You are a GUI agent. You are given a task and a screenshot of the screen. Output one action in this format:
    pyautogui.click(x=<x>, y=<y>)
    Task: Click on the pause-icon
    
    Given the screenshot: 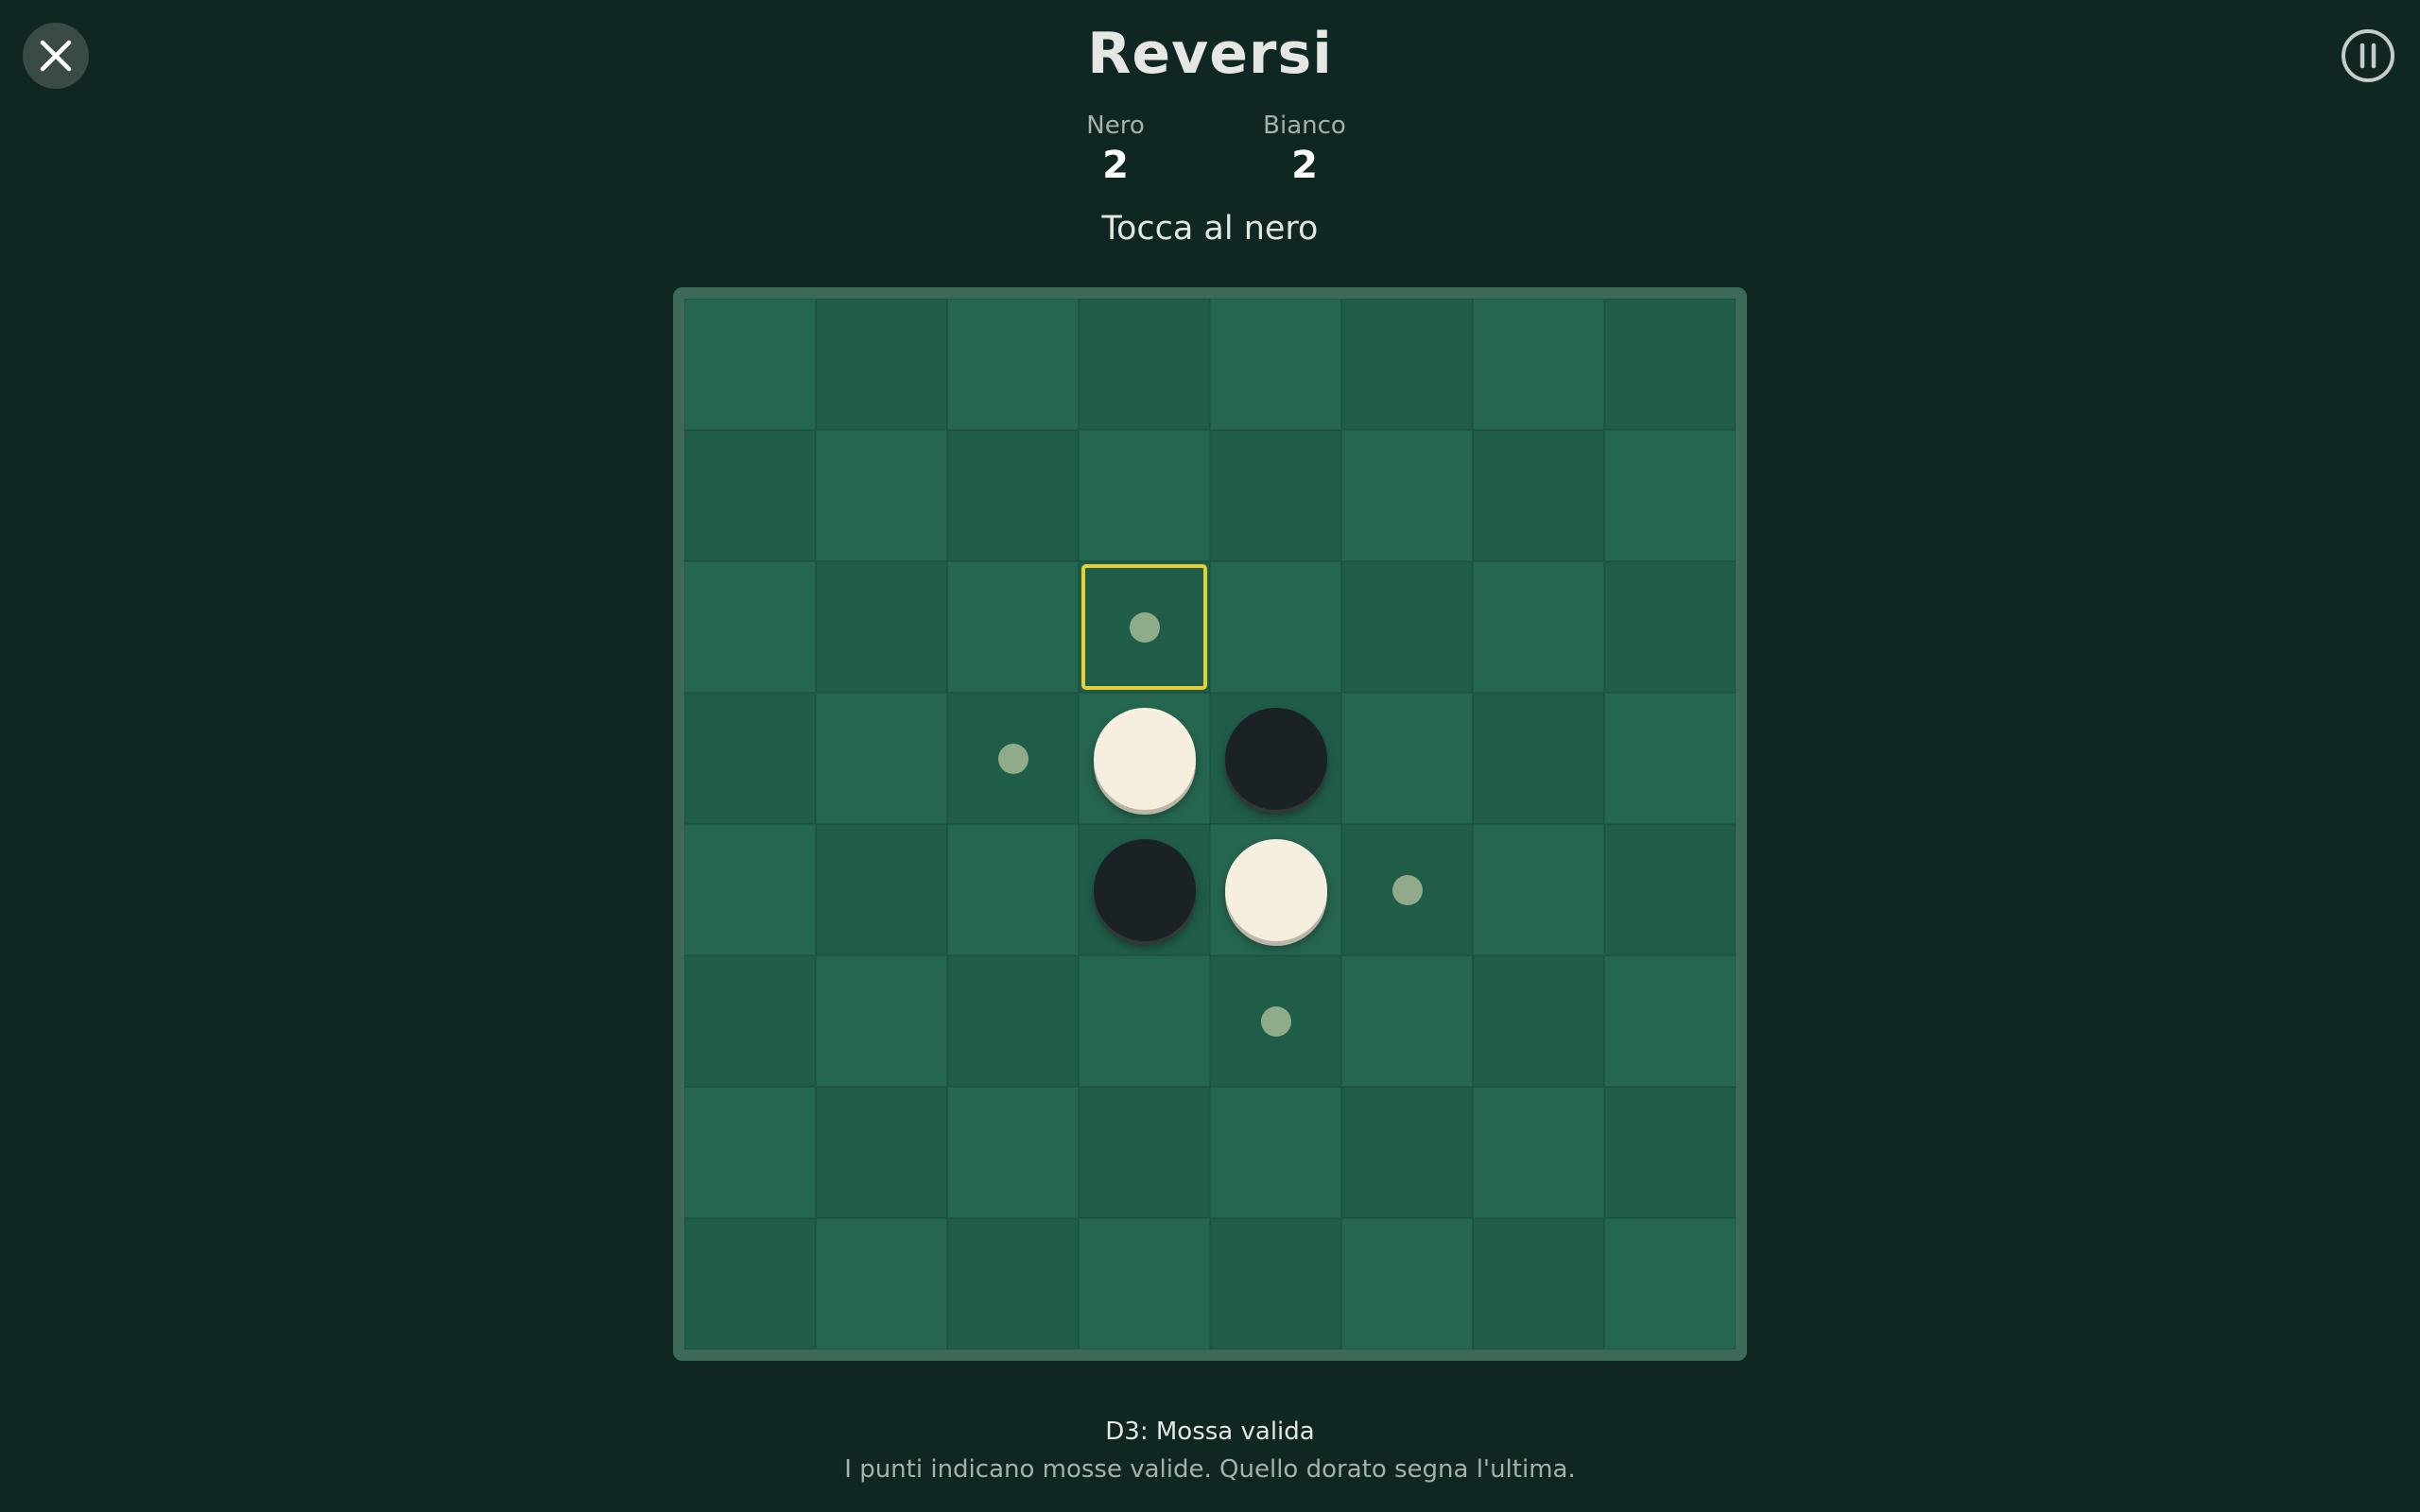 What is the action you would take?
    pyautogui.click(x=2368, y=55)
    